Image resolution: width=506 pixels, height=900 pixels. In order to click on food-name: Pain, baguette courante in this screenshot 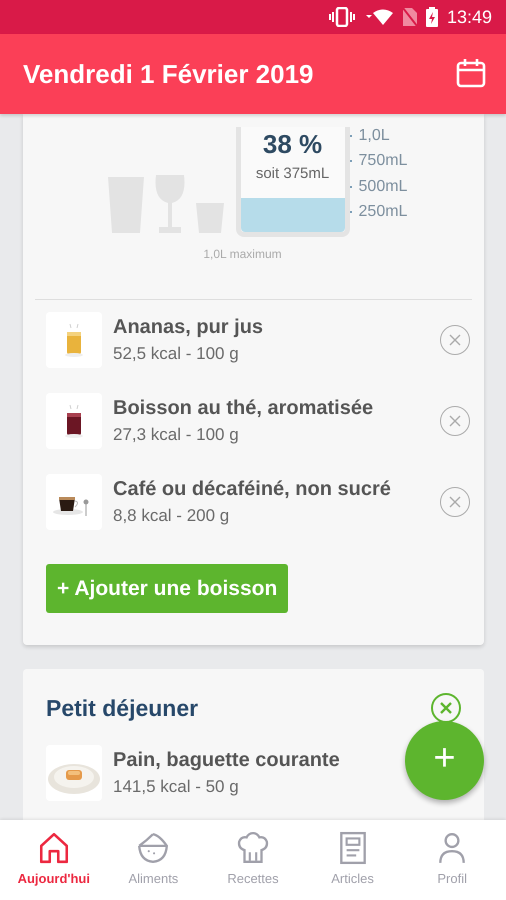, I will do `click(226, 760)`.